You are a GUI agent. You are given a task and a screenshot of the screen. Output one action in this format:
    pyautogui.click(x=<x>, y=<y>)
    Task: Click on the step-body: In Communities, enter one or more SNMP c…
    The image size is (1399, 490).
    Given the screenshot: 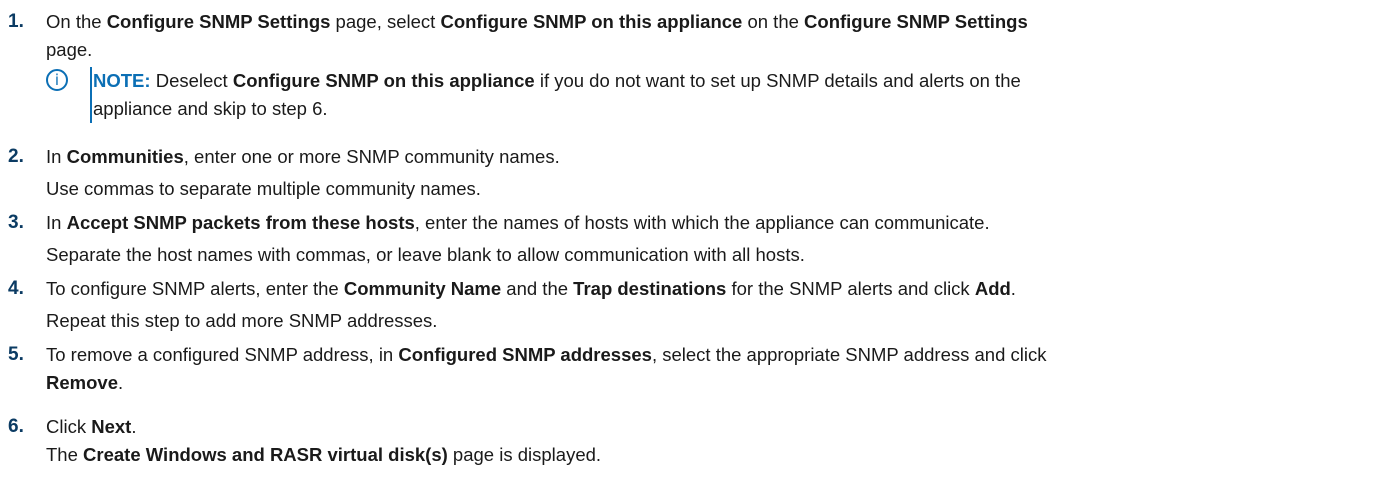 What is the action you would take?
    pyautogui.click(x=722, y=173)
    